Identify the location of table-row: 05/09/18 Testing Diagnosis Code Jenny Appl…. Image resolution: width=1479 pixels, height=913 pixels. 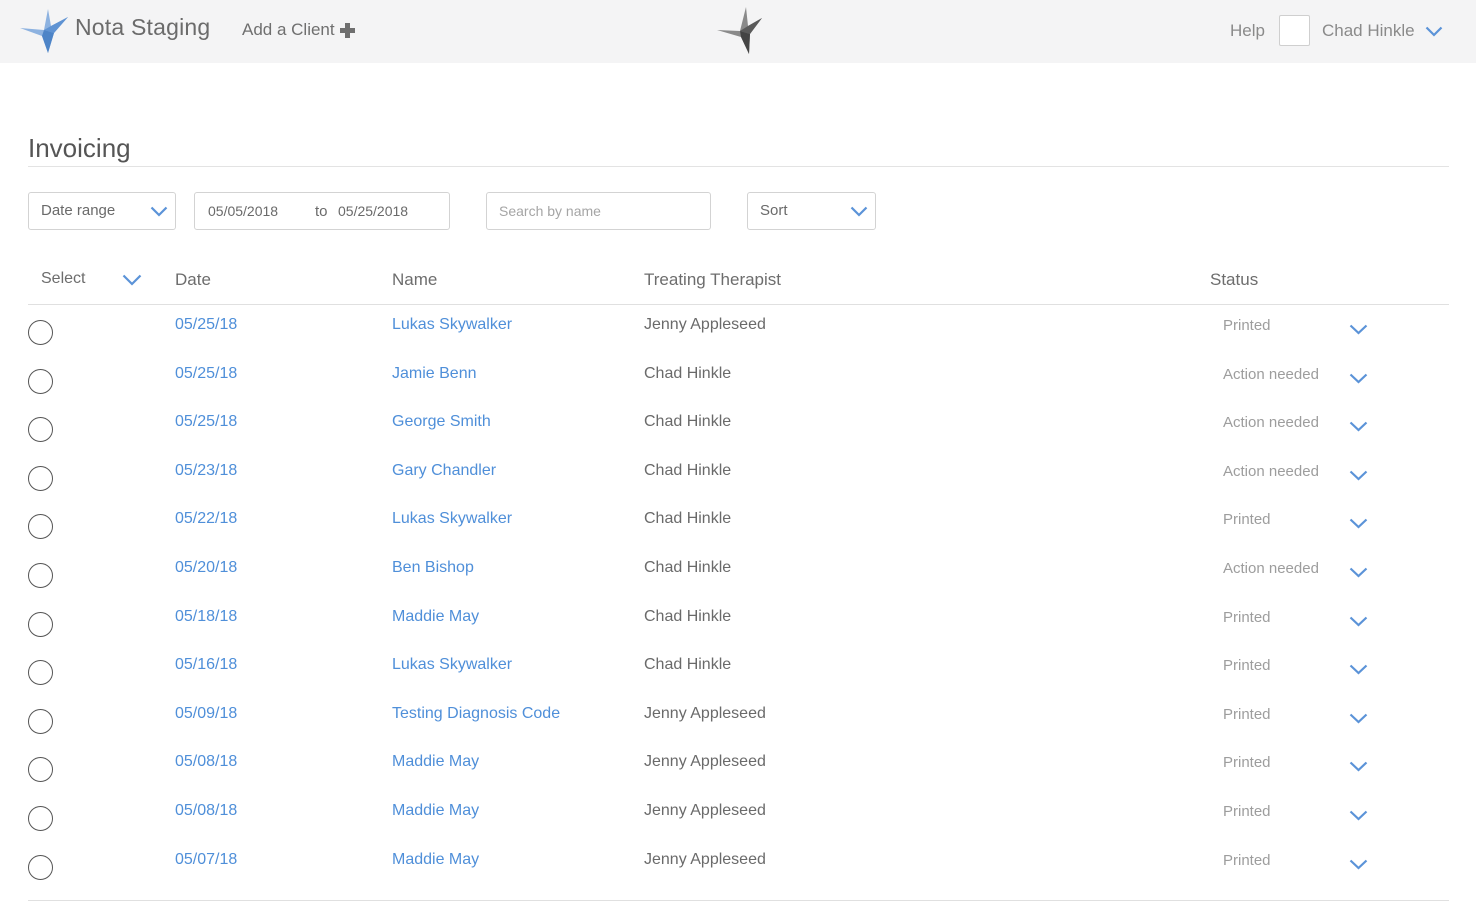
(739, 719).